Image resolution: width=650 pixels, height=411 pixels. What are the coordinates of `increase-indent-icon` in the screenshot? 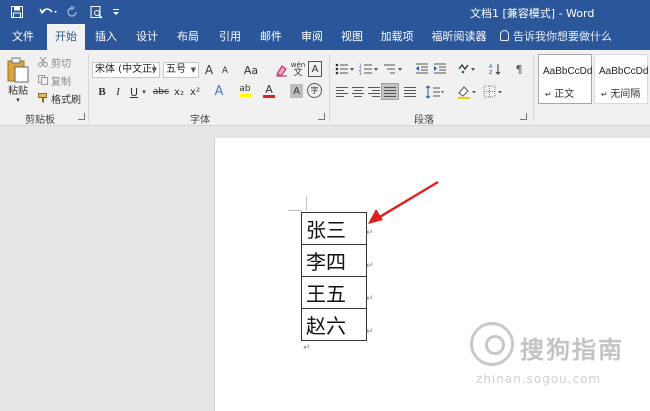 It's located at (440, 69).